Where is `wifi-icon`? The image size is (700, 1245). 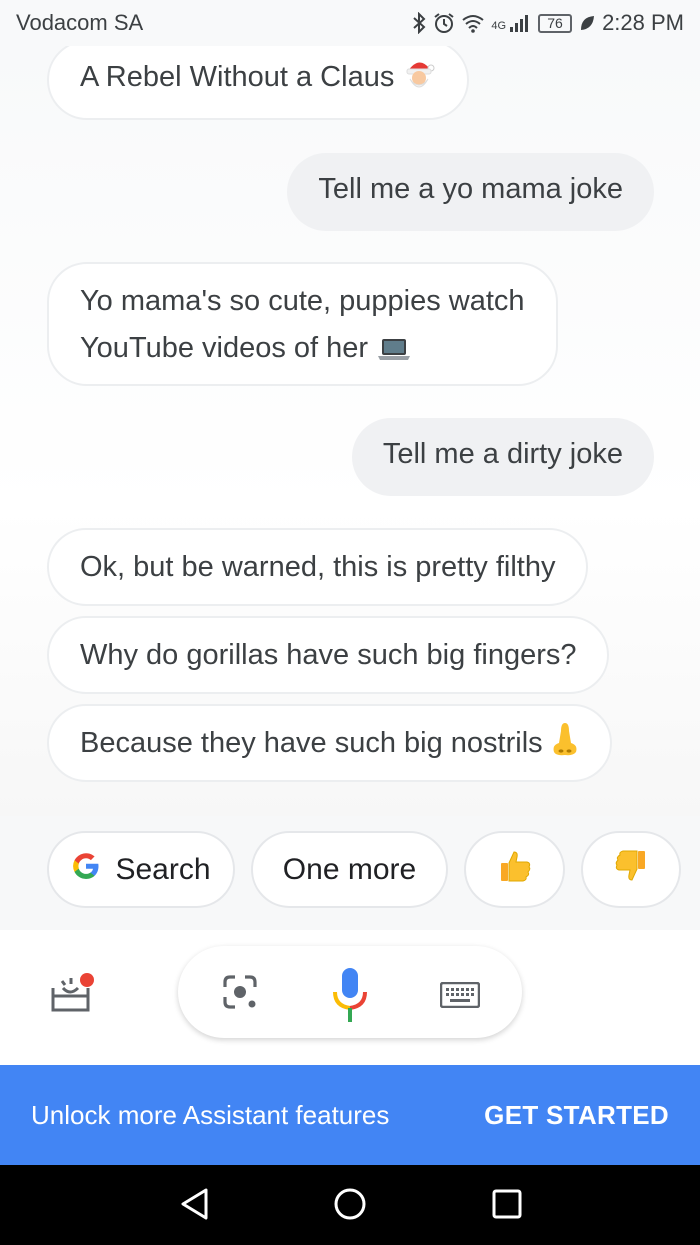 wifi-icon is located at coordinates (473, 23).